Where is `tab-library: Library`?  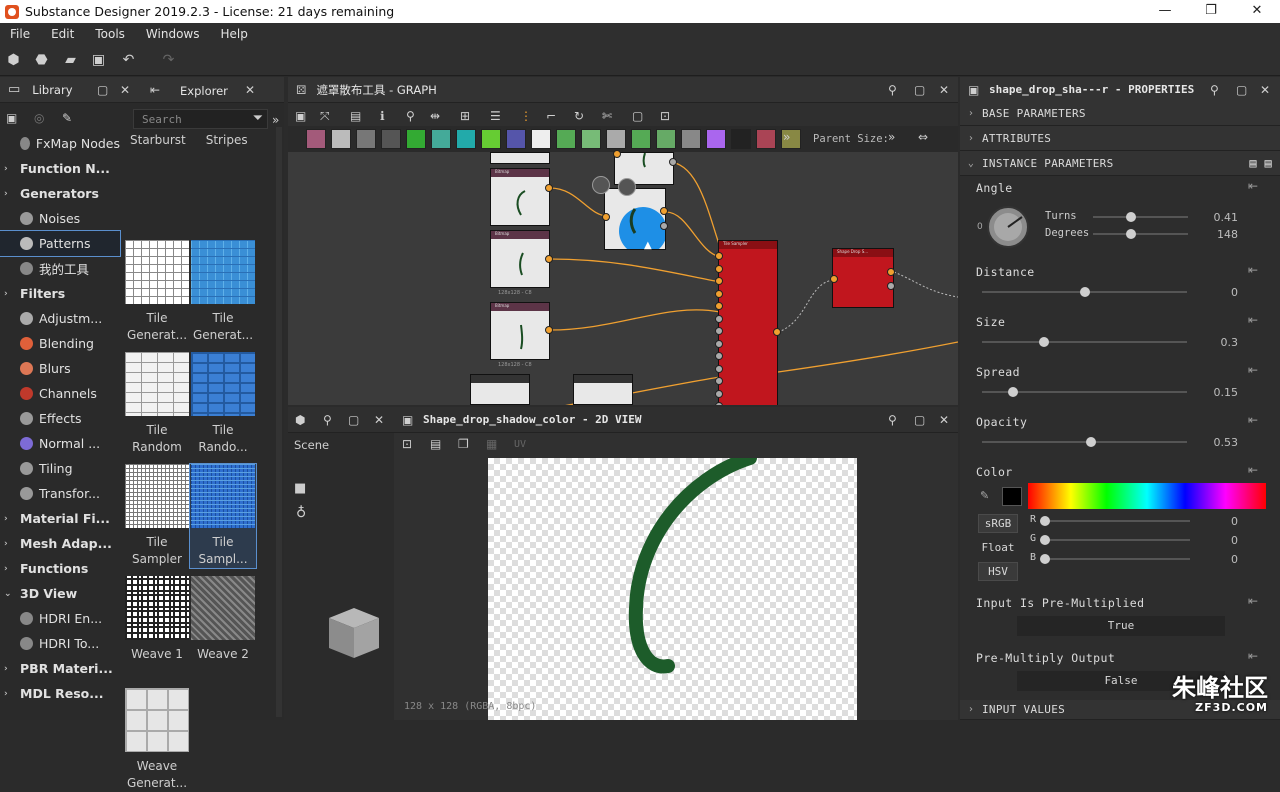 tab-library: Library is located at coordinates (52, 90).